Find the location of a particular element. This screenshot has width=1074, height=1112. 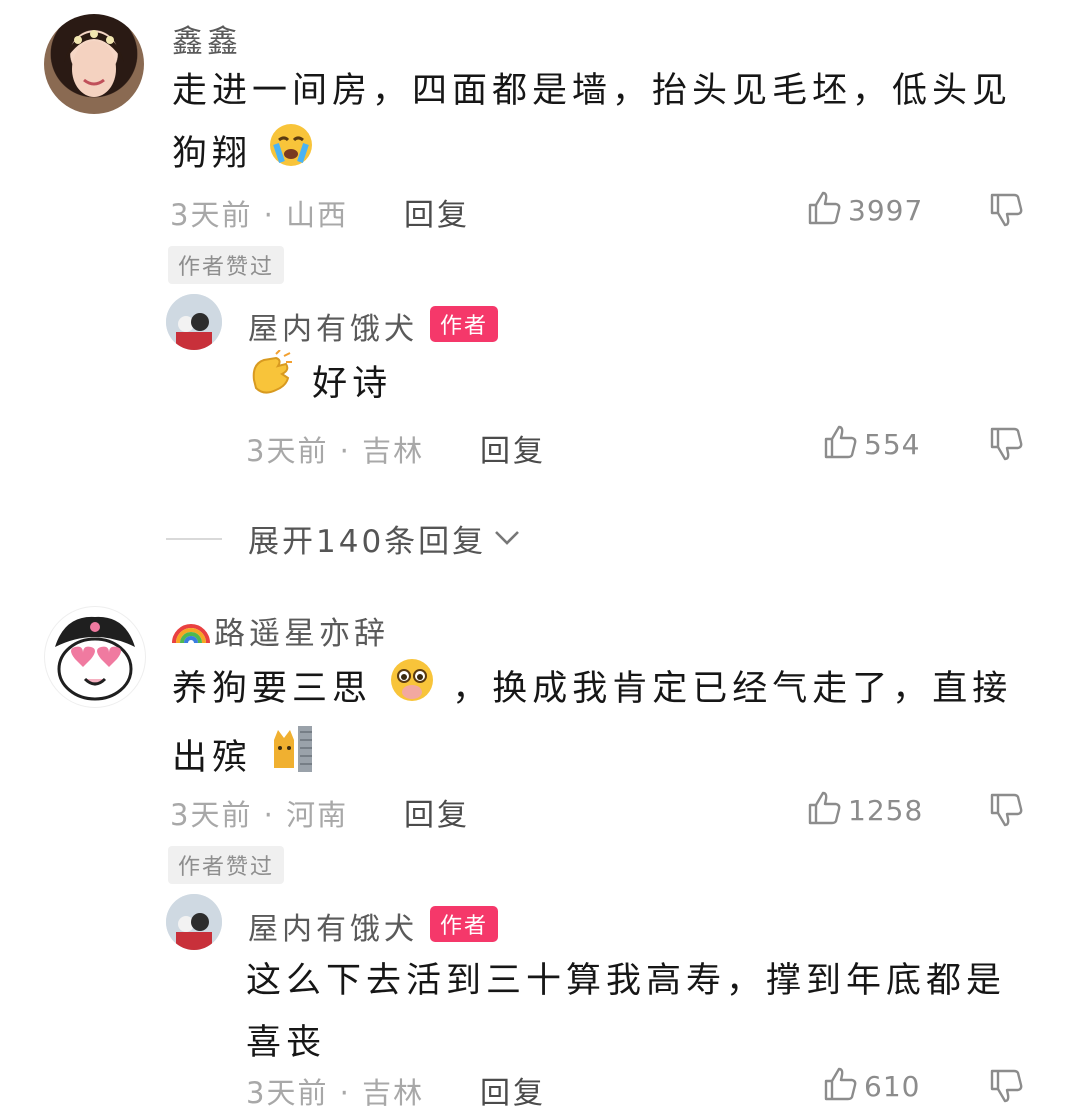

reply-text-line-2: 喜丧 is located at coordinates (286, 1043).